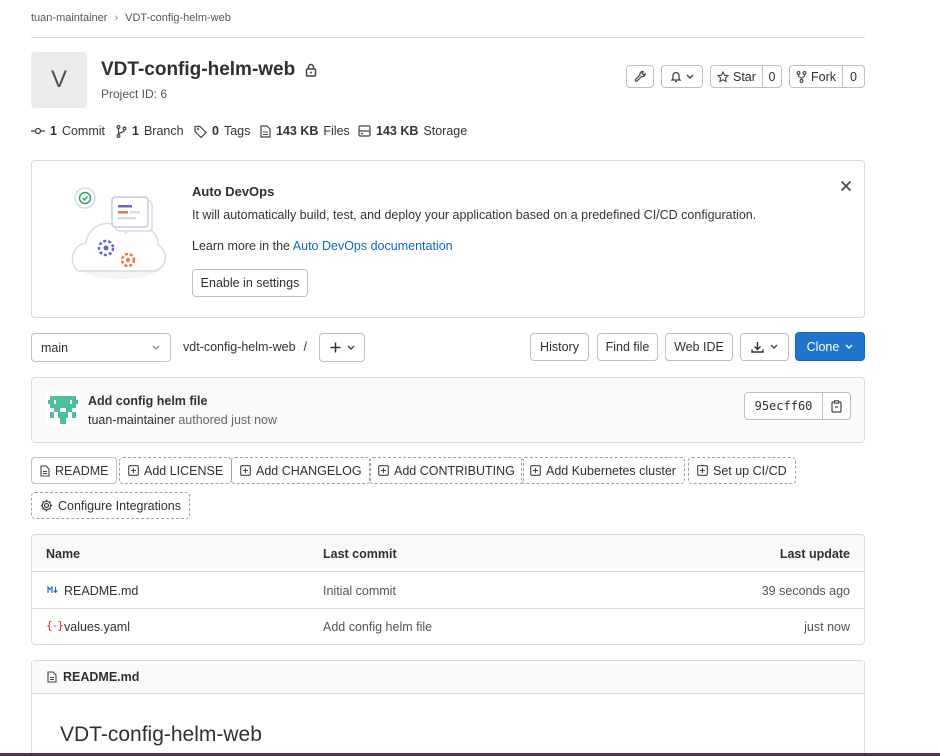  What do you see at coordinates (134, 94) in the screenshot?
I see `project-id: Project ID: 6` at bounding box center [134, 94].